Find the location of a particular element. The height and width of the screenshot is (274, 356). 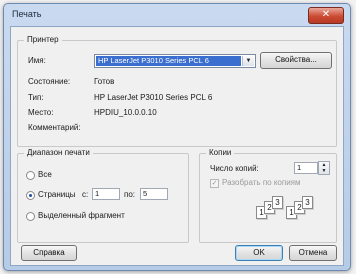

collate-checkbox: ✓ is located at coordinates (214, 183).